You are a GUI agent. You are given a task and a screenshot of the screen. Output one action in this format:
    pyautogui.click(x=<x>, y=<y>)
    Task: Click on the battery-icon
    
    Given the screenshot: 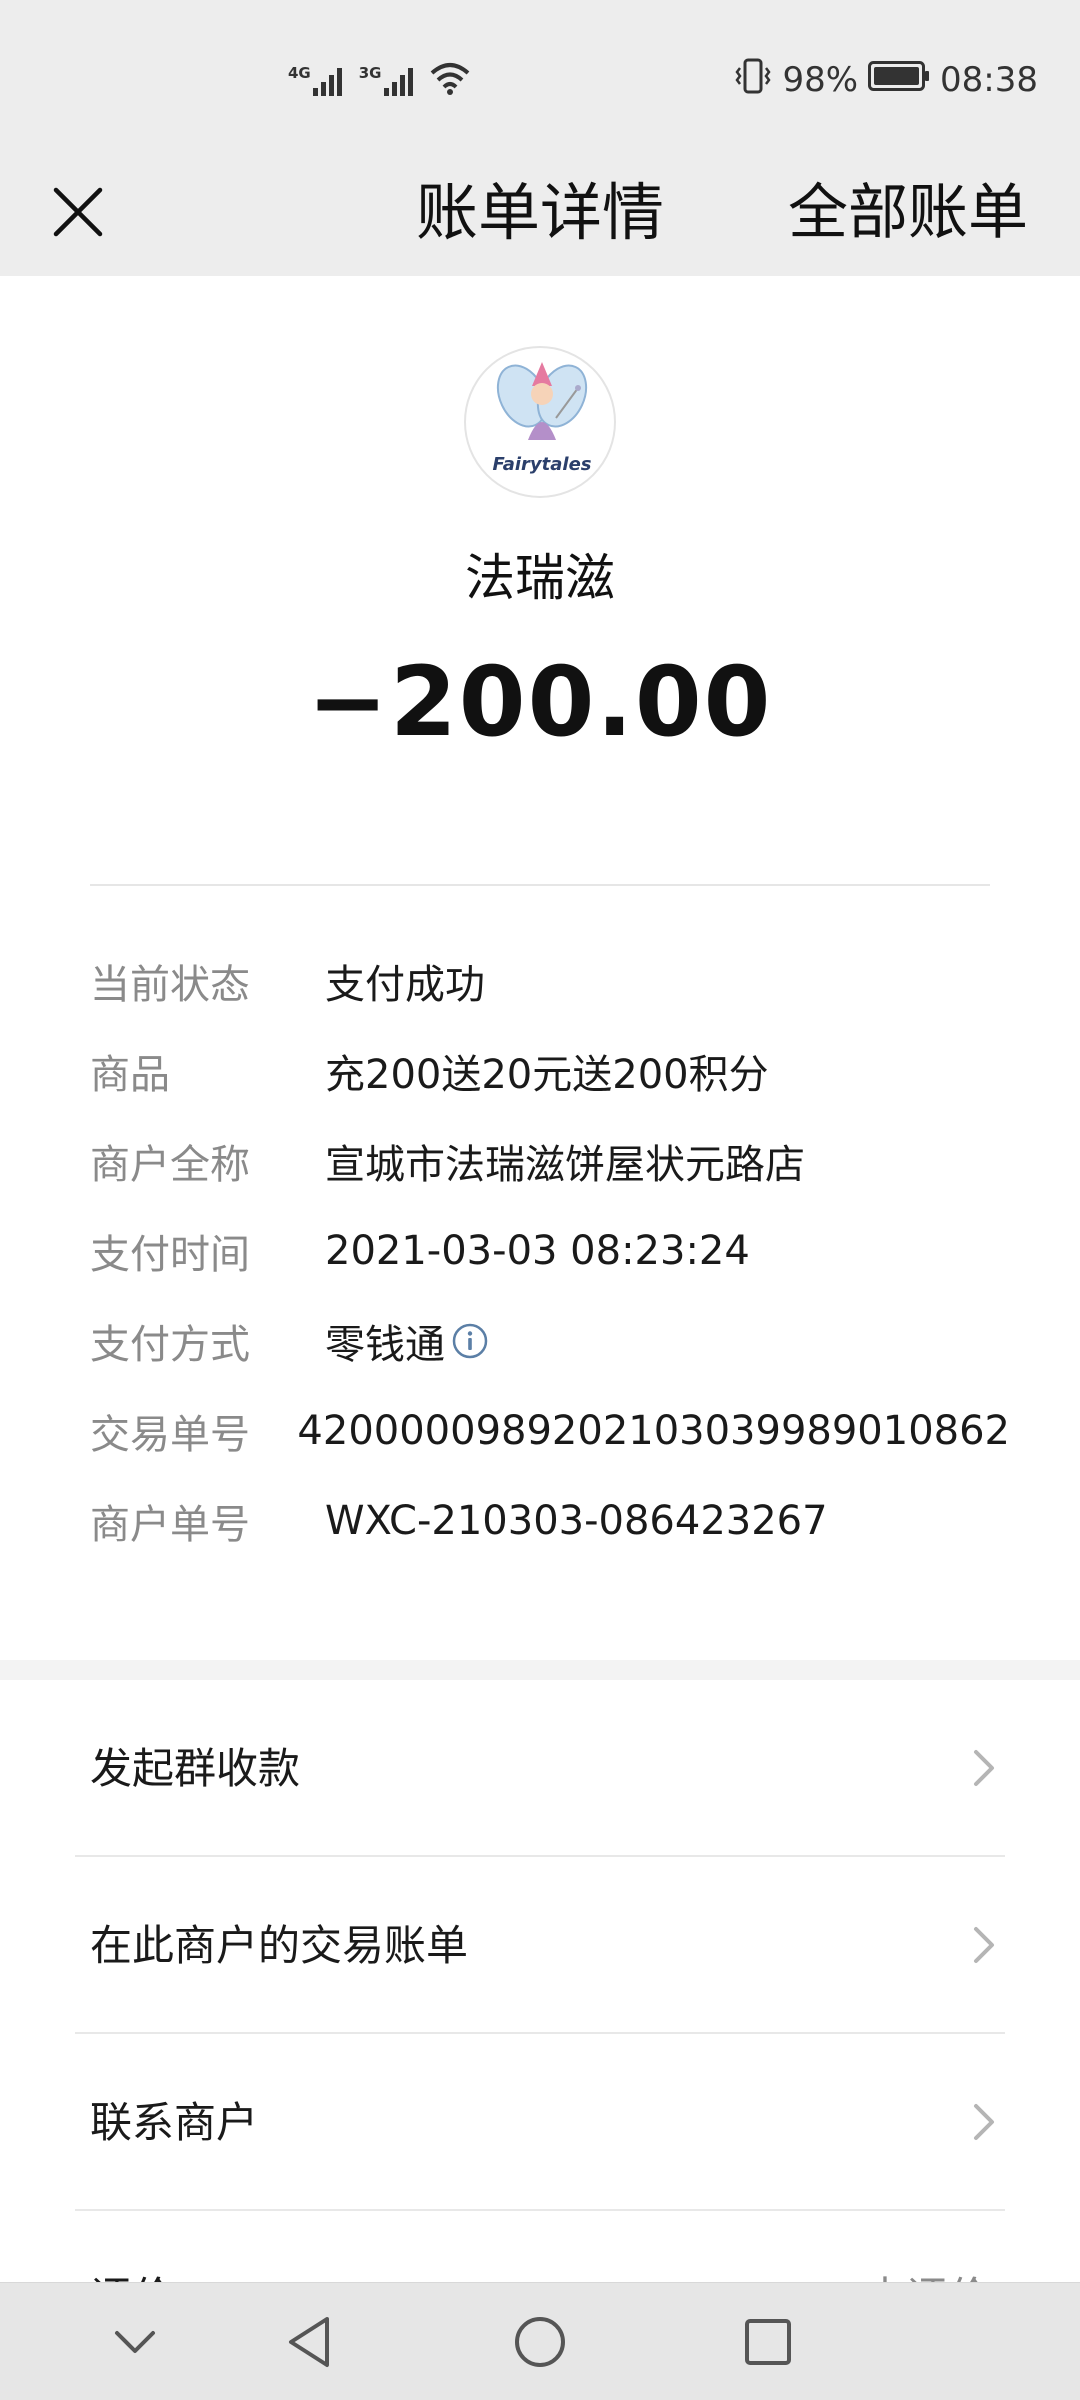 What is the action you would take?
    pyautogui.click(x=899, y=80)
    